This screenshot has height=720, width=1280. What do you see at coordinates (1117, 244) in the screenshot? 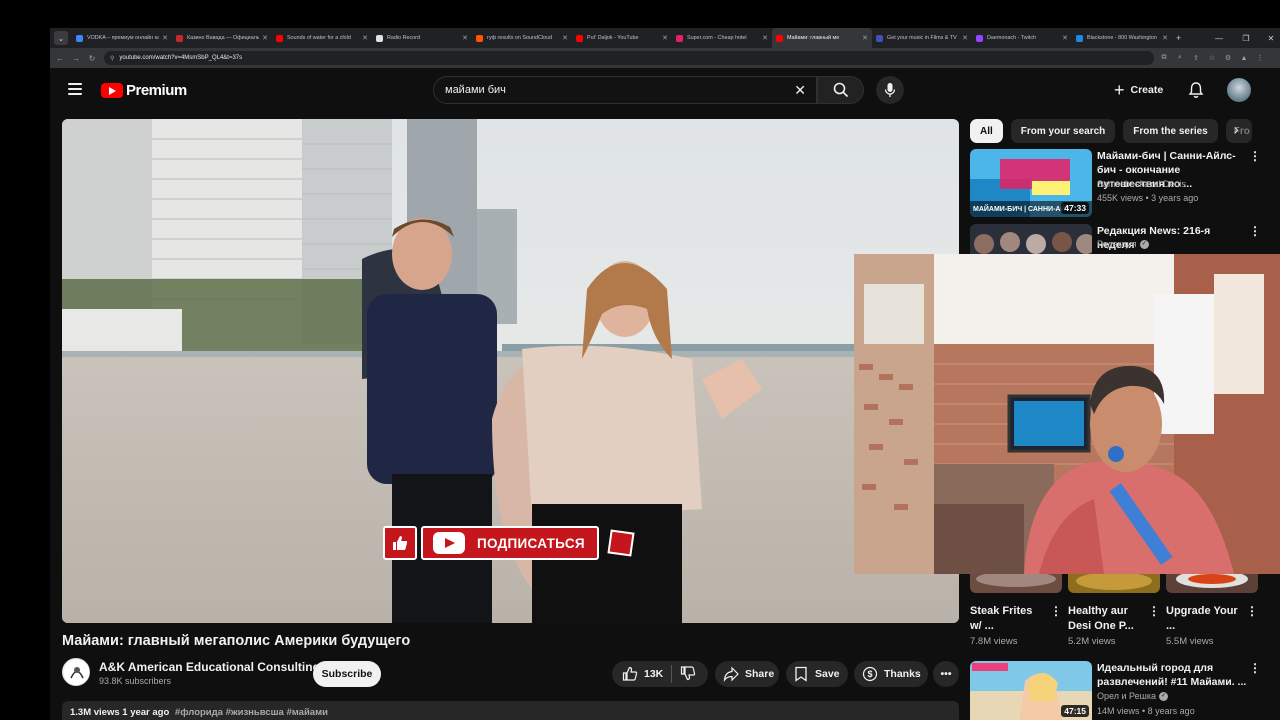
I see `recommendation-channel: Редакция` at bounding box center [1117, 244].